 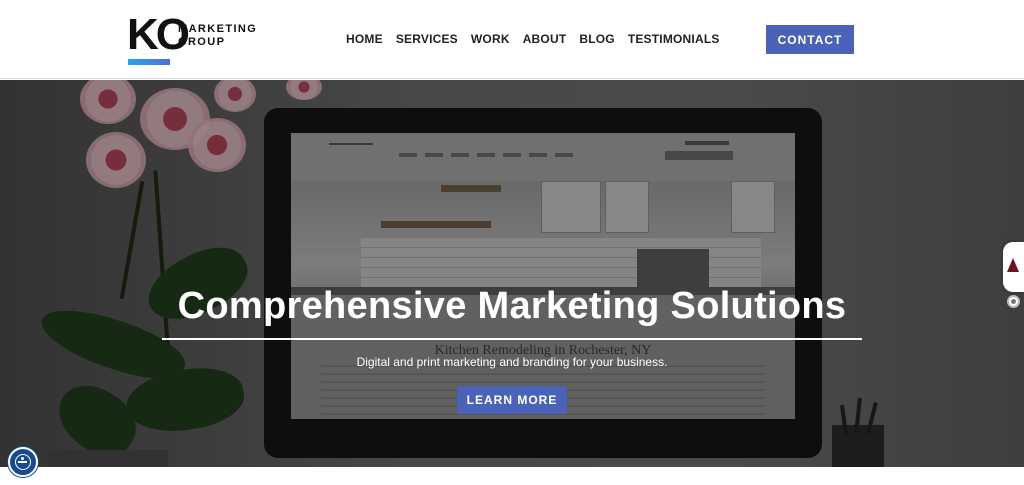 I want to click on logo-wordmark: MARKETING GROUP, so click(x=217, y=36).